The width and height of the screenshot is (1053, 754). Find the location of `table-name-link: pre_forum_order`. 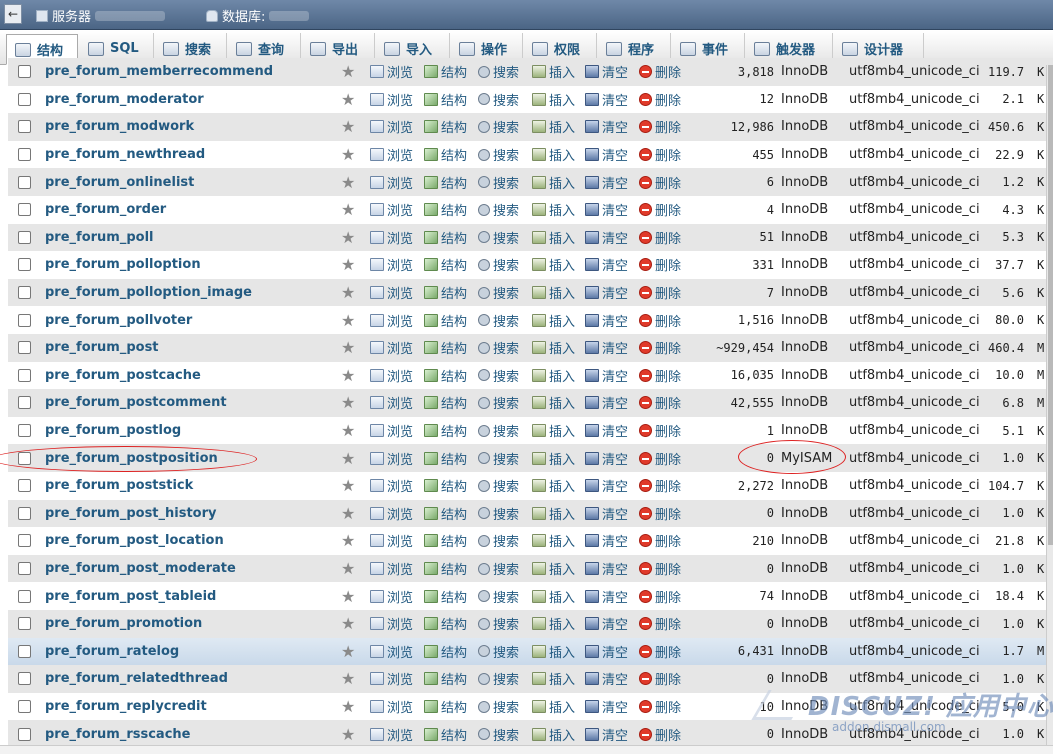

table-name-link: pre_forum_order is located at coordinates (105, 209).